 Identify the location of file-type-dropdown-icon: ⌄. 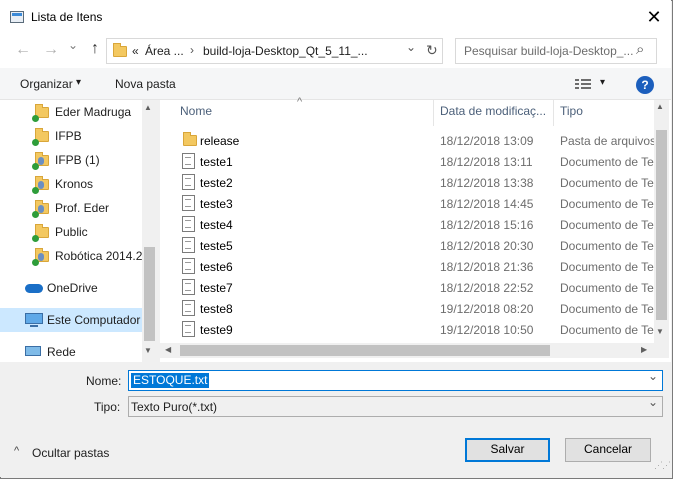
(653, 402).